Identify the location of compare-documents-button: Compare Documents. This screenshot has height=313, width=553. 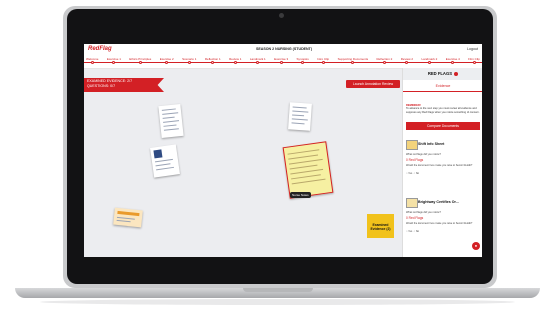
(443, 126).